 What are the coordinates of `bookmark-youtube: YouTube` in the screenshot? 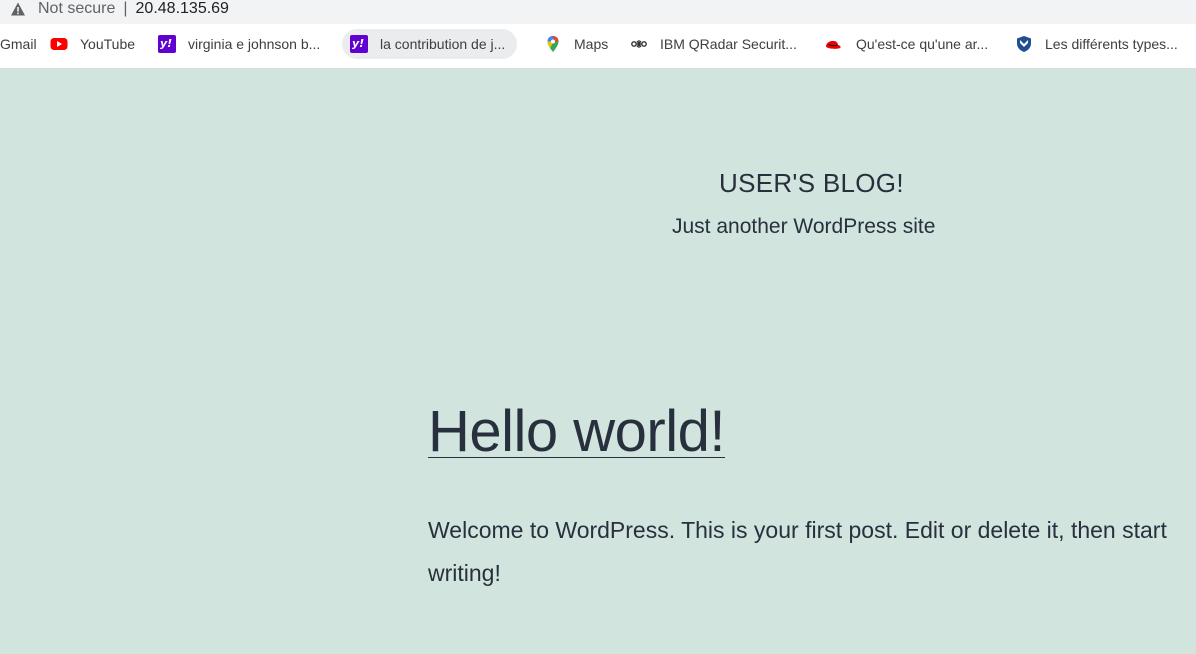 It's located at (92, 44).